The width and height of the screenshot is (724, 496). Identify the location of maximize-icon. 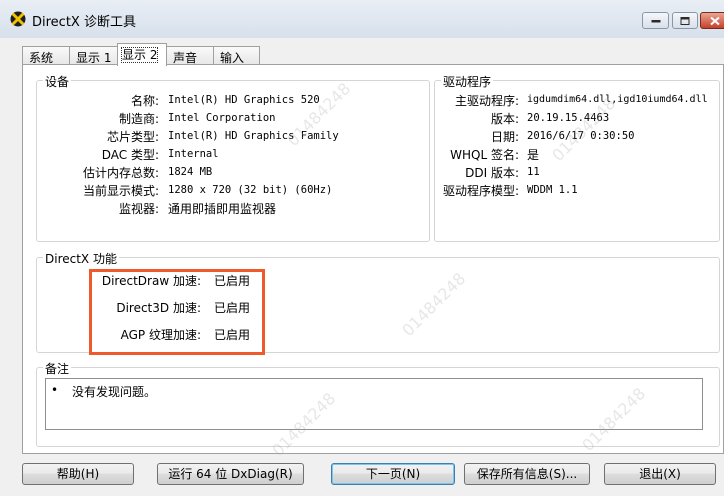
(685, 20).